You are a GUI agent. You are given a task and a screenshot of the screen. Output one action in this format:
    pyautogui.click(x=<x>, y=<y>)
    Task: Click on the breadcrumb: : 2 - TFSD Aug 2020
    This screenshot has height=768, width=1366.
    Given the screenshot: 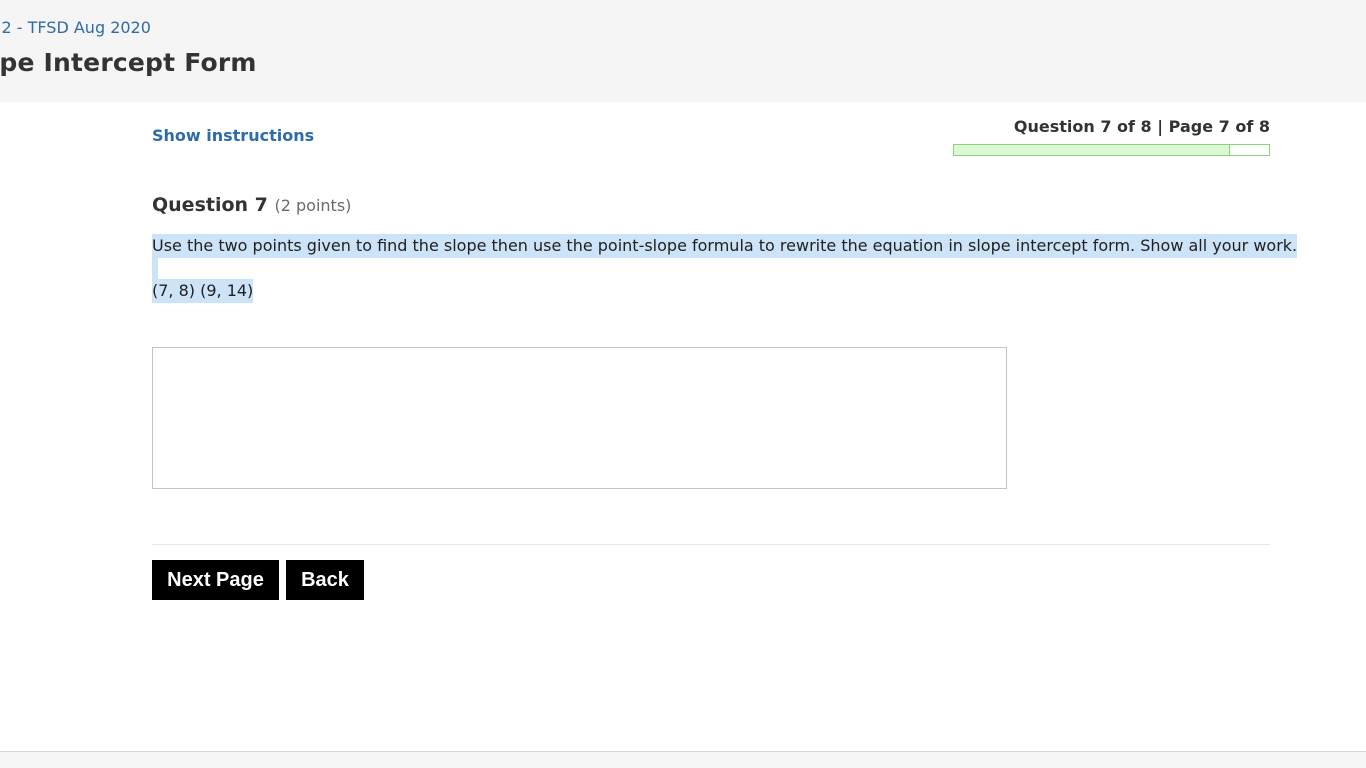 What is the action you would take?
    pyautogui.click(x=75, y=27)
    